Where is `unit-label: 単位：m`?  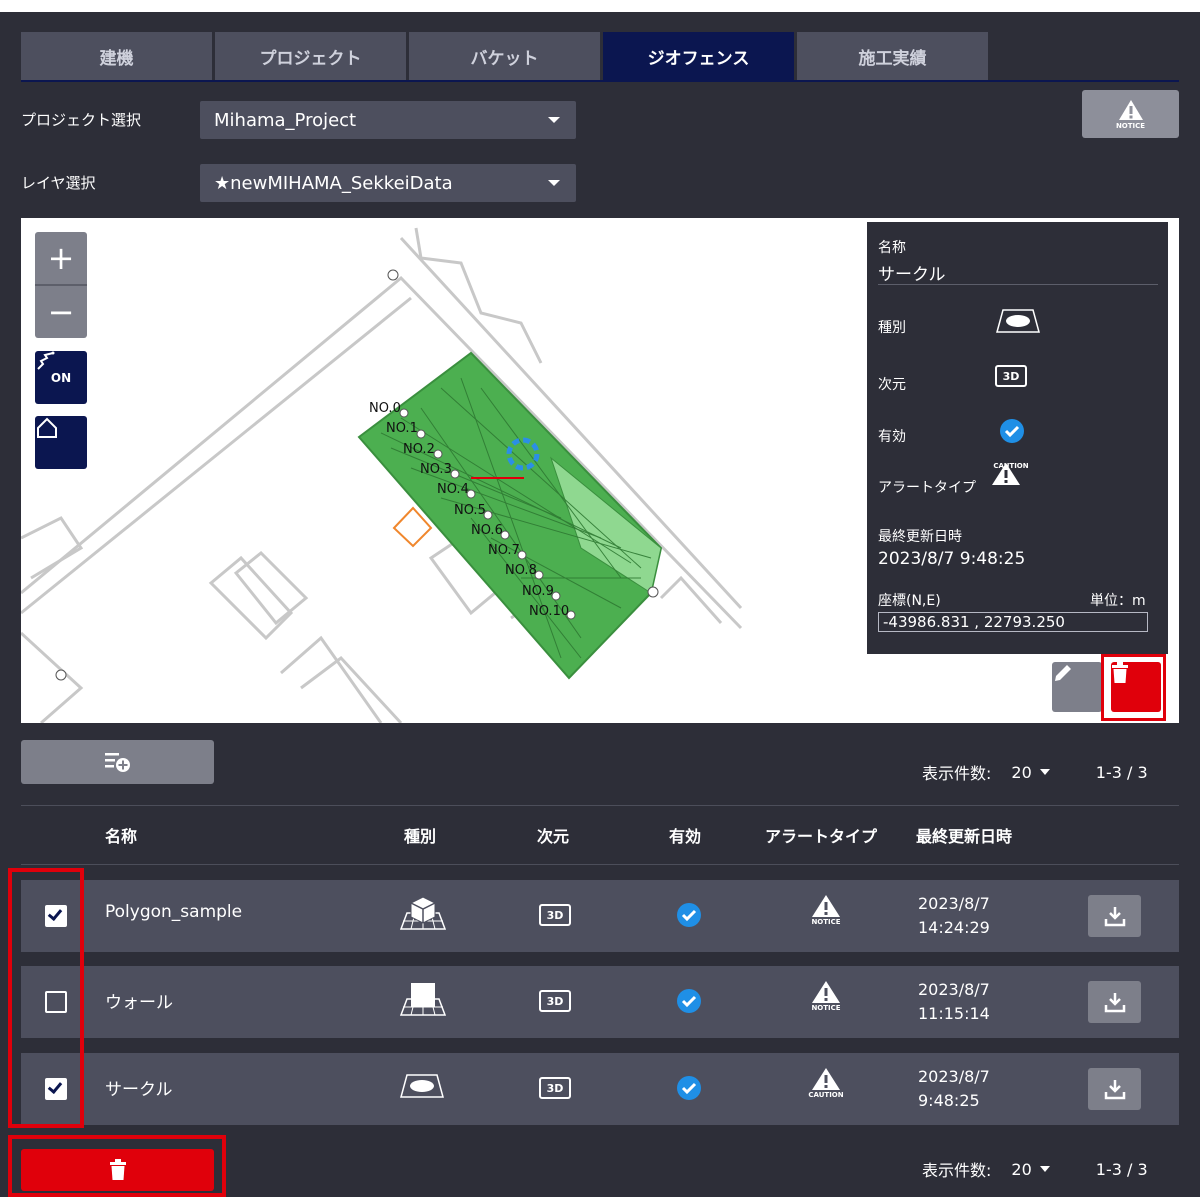 unit-label: 単位：m is located at coordinates (1118, 601).